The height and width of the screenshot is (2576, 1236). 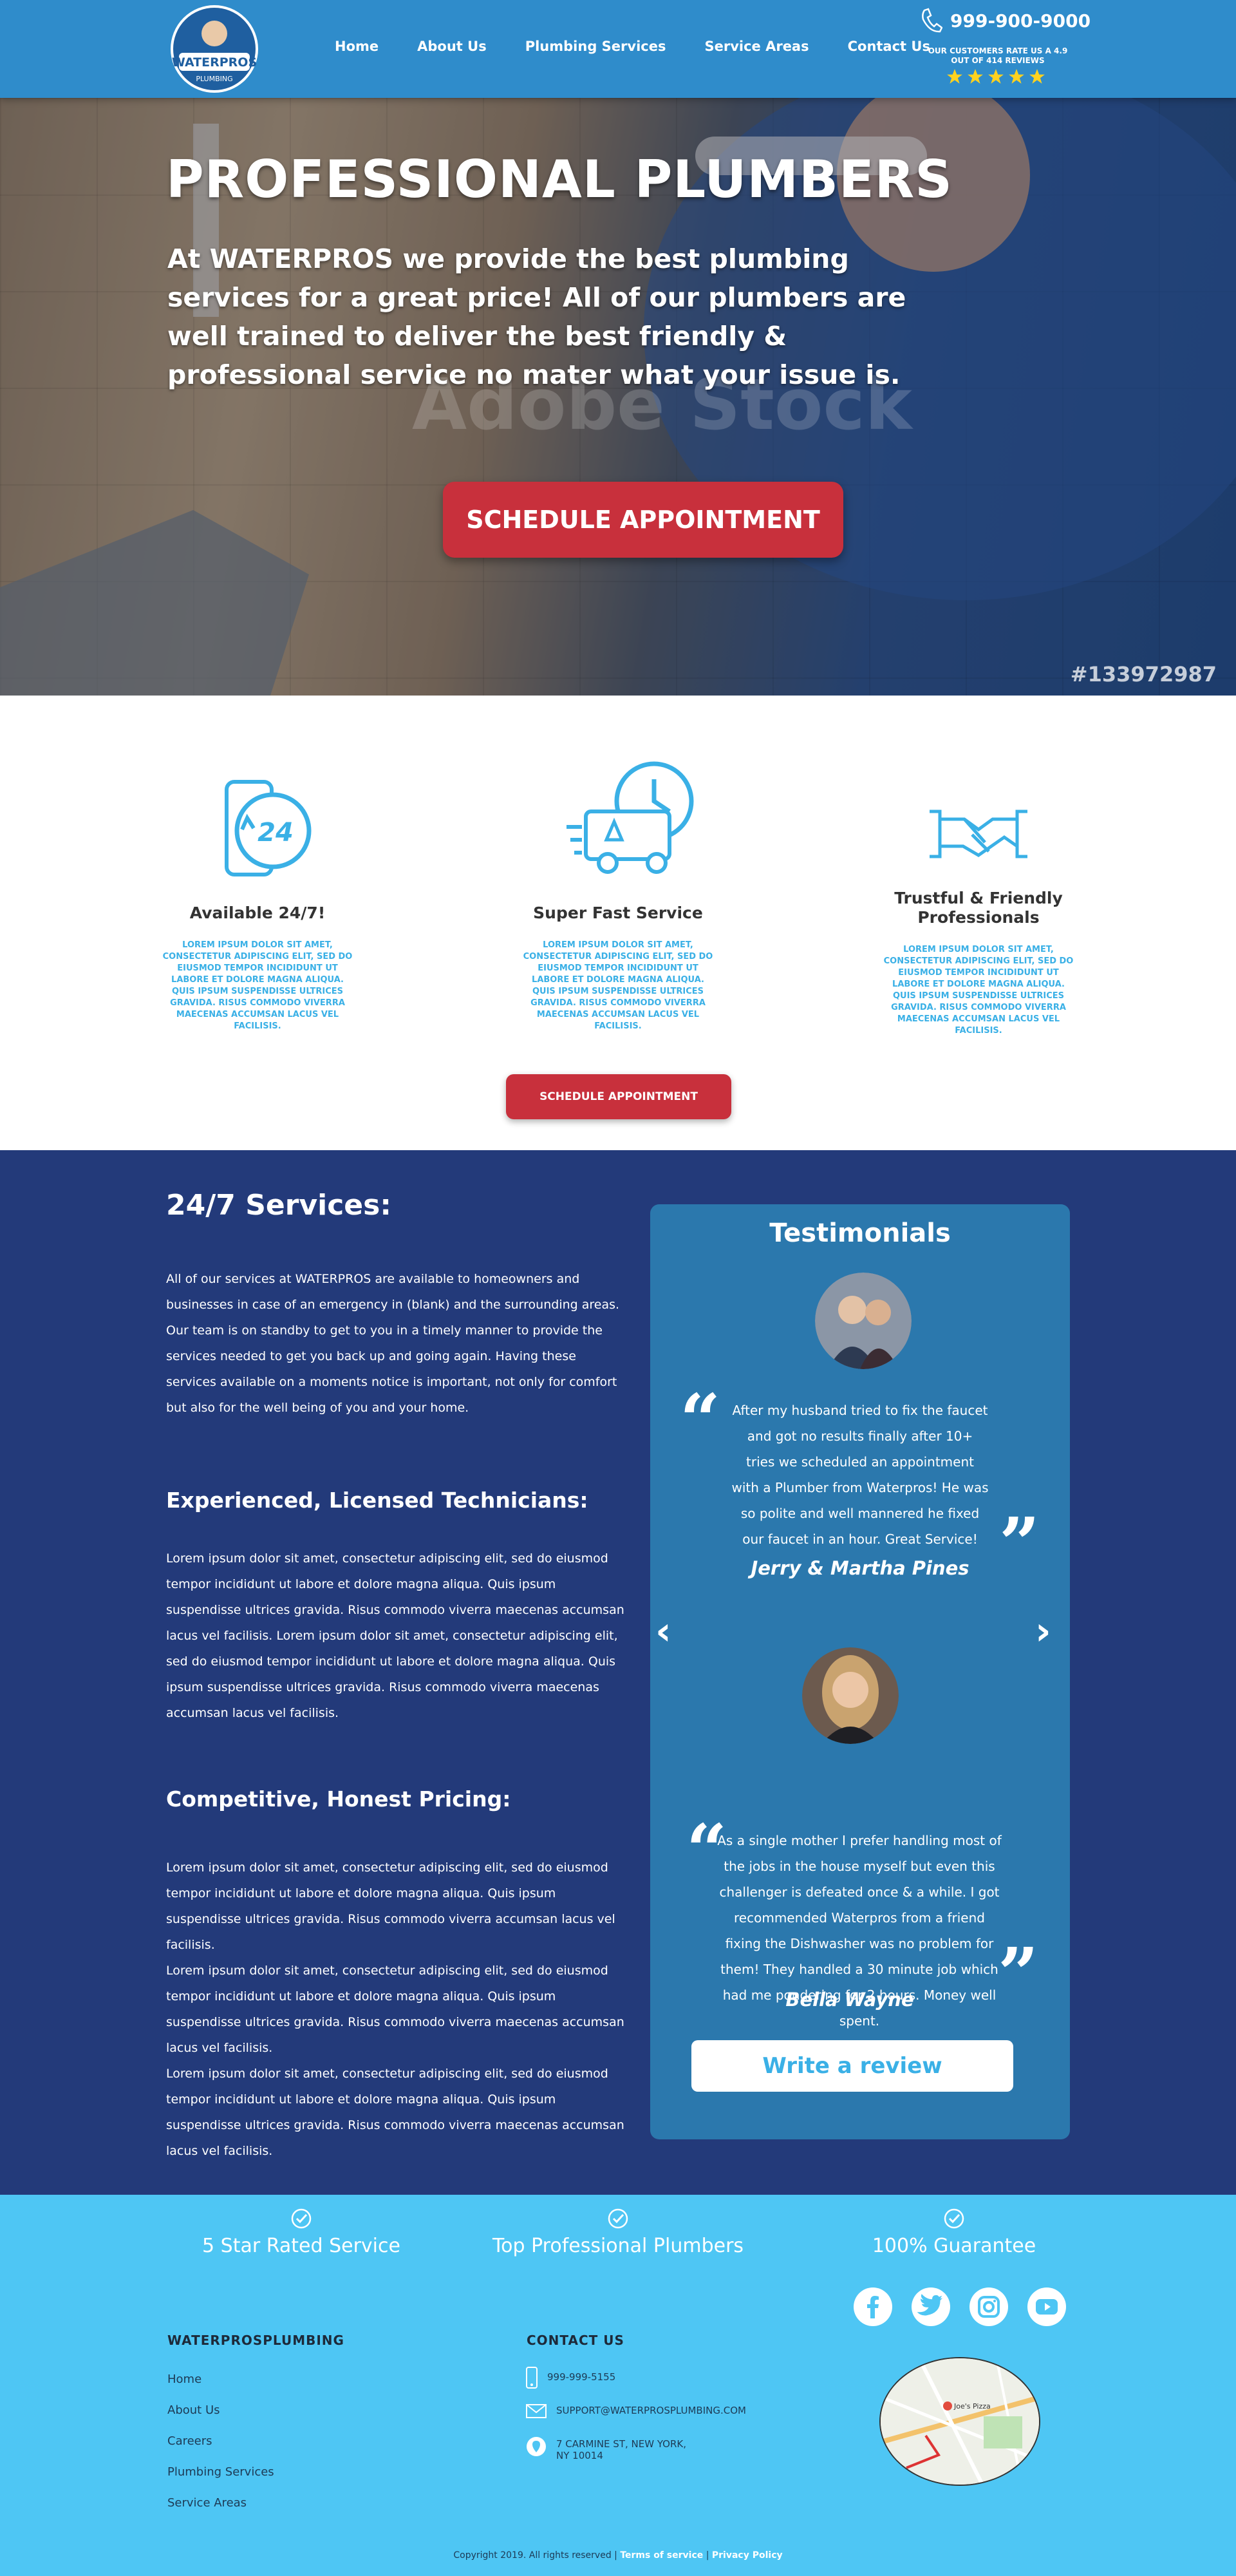 I want to click on logo-subtext: PLUMBING, so click(x=214, y=79).